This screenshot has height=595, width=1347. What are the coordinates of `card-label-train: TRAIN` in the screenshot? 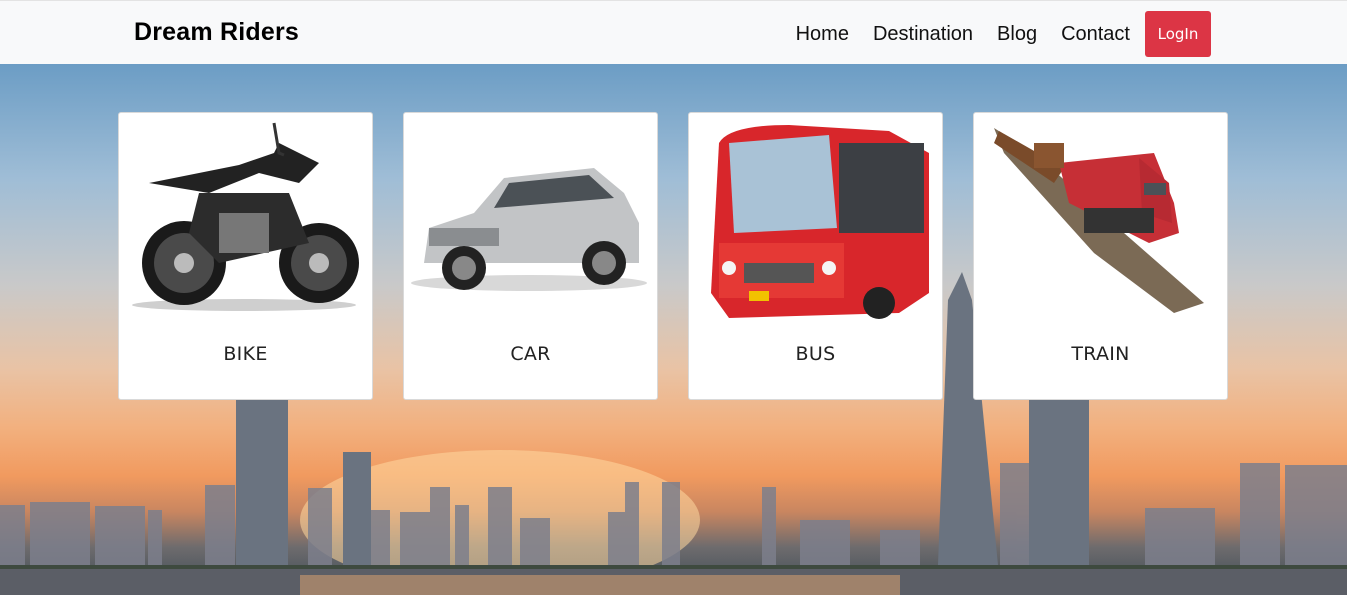 It's located at (1100, 354).